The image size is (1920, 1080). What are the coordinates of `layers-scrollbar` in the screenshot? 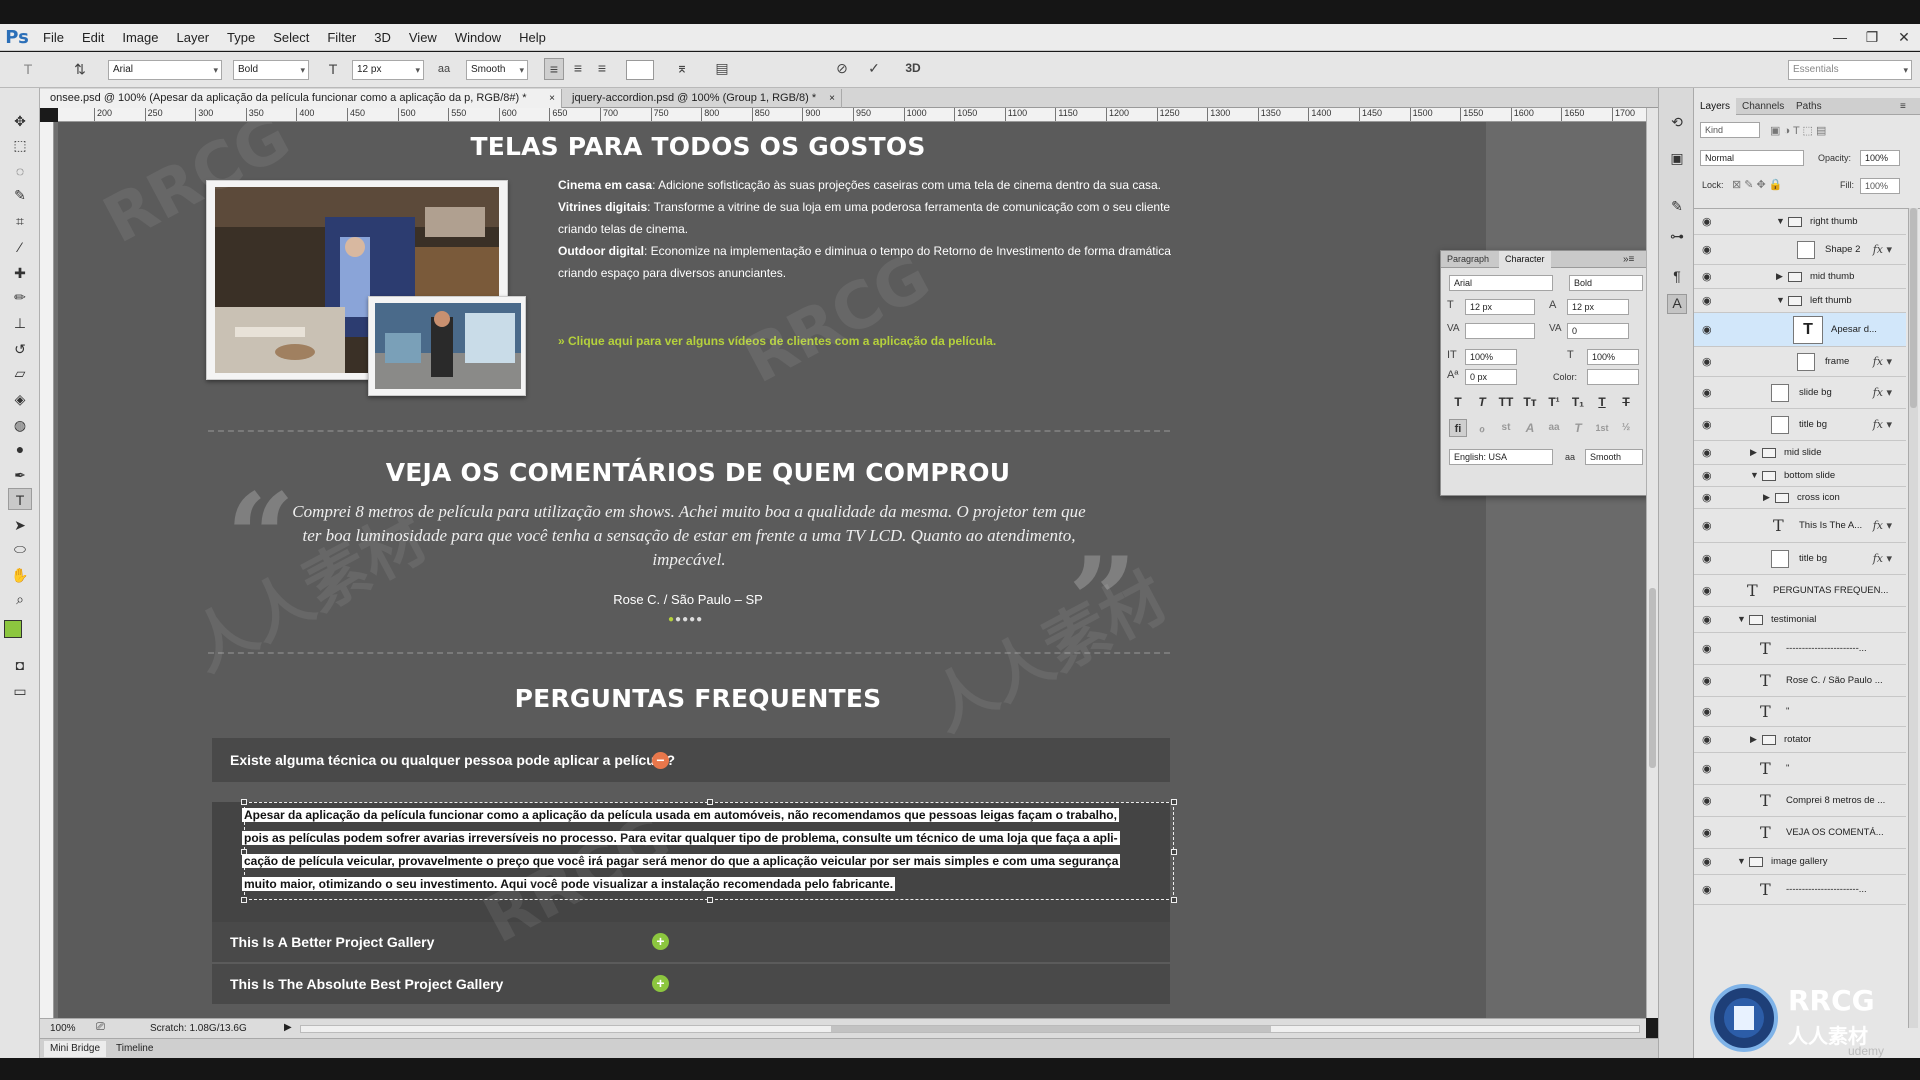 It's located at (1913, 618).